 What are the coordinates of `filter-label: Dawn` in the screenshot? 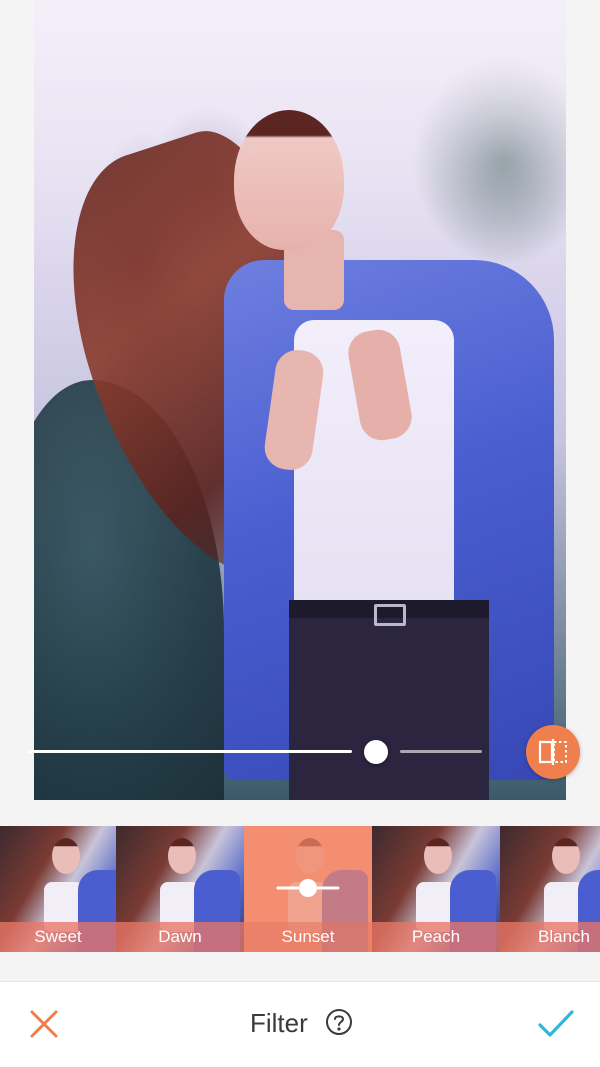 It's located at (180, 937).